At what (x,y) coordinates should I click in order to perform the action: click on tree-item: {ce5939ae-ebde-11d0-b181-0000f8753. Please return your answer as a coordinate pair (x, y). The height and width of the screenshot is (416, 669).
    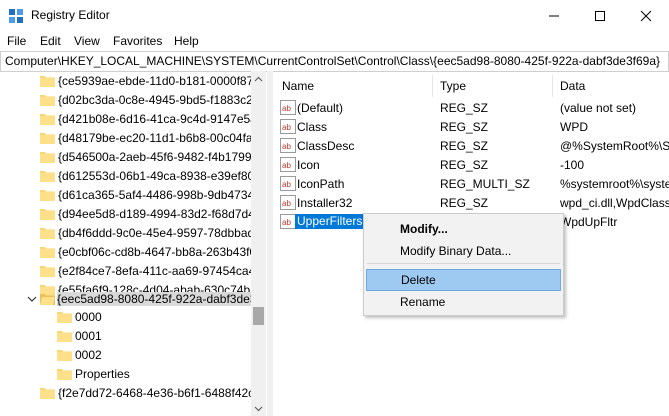
    Looking at the image, I should click on (126, 81).